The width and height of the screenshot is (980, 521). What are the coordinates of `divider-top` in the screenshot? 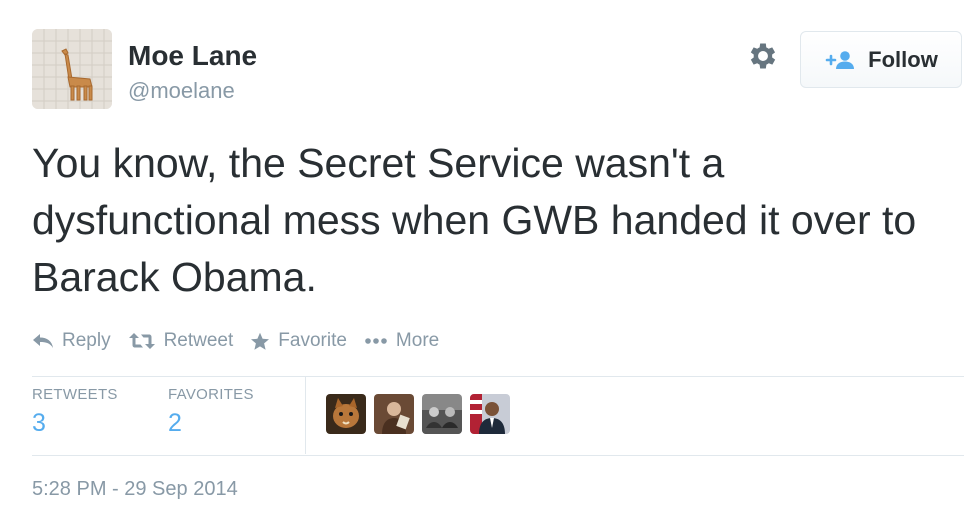 It's located at (498, 376).